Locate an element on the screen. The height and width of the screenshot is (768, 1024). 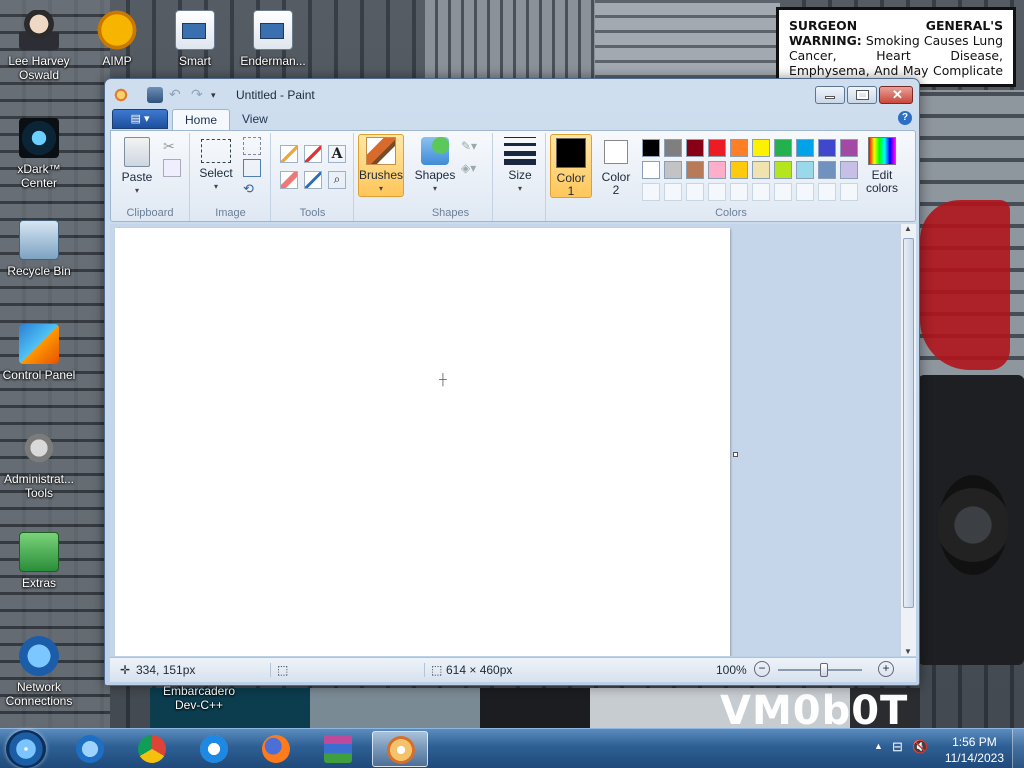
paste-button: Paste ▾ is located at coordinates (137, 168).